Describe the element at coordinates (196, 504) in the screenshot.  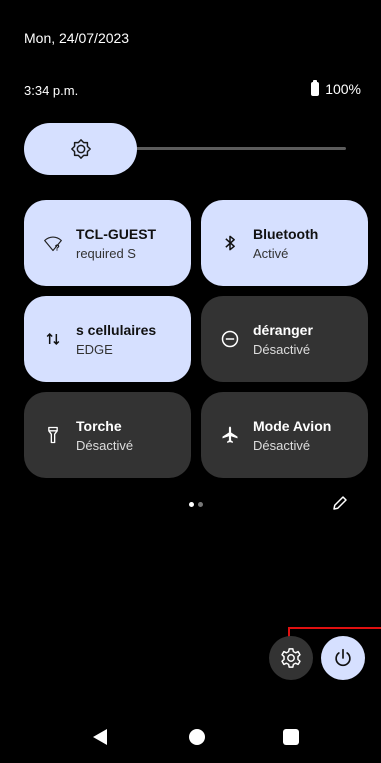
I see `page-indicator` at that location.